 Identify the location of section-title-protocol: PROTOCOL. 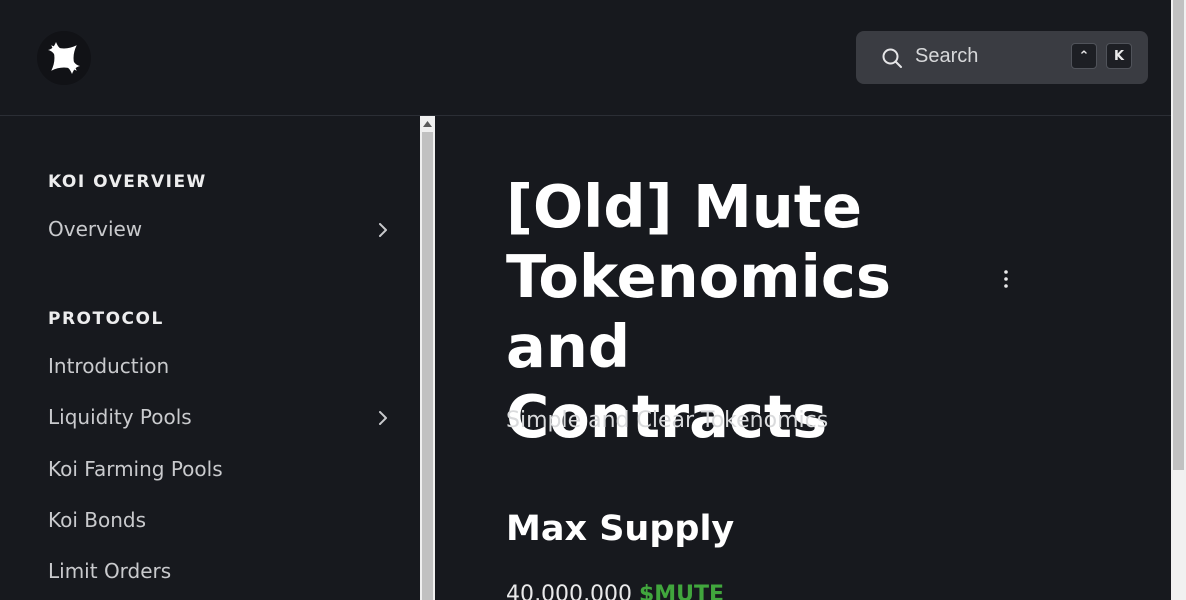
(106, 319).